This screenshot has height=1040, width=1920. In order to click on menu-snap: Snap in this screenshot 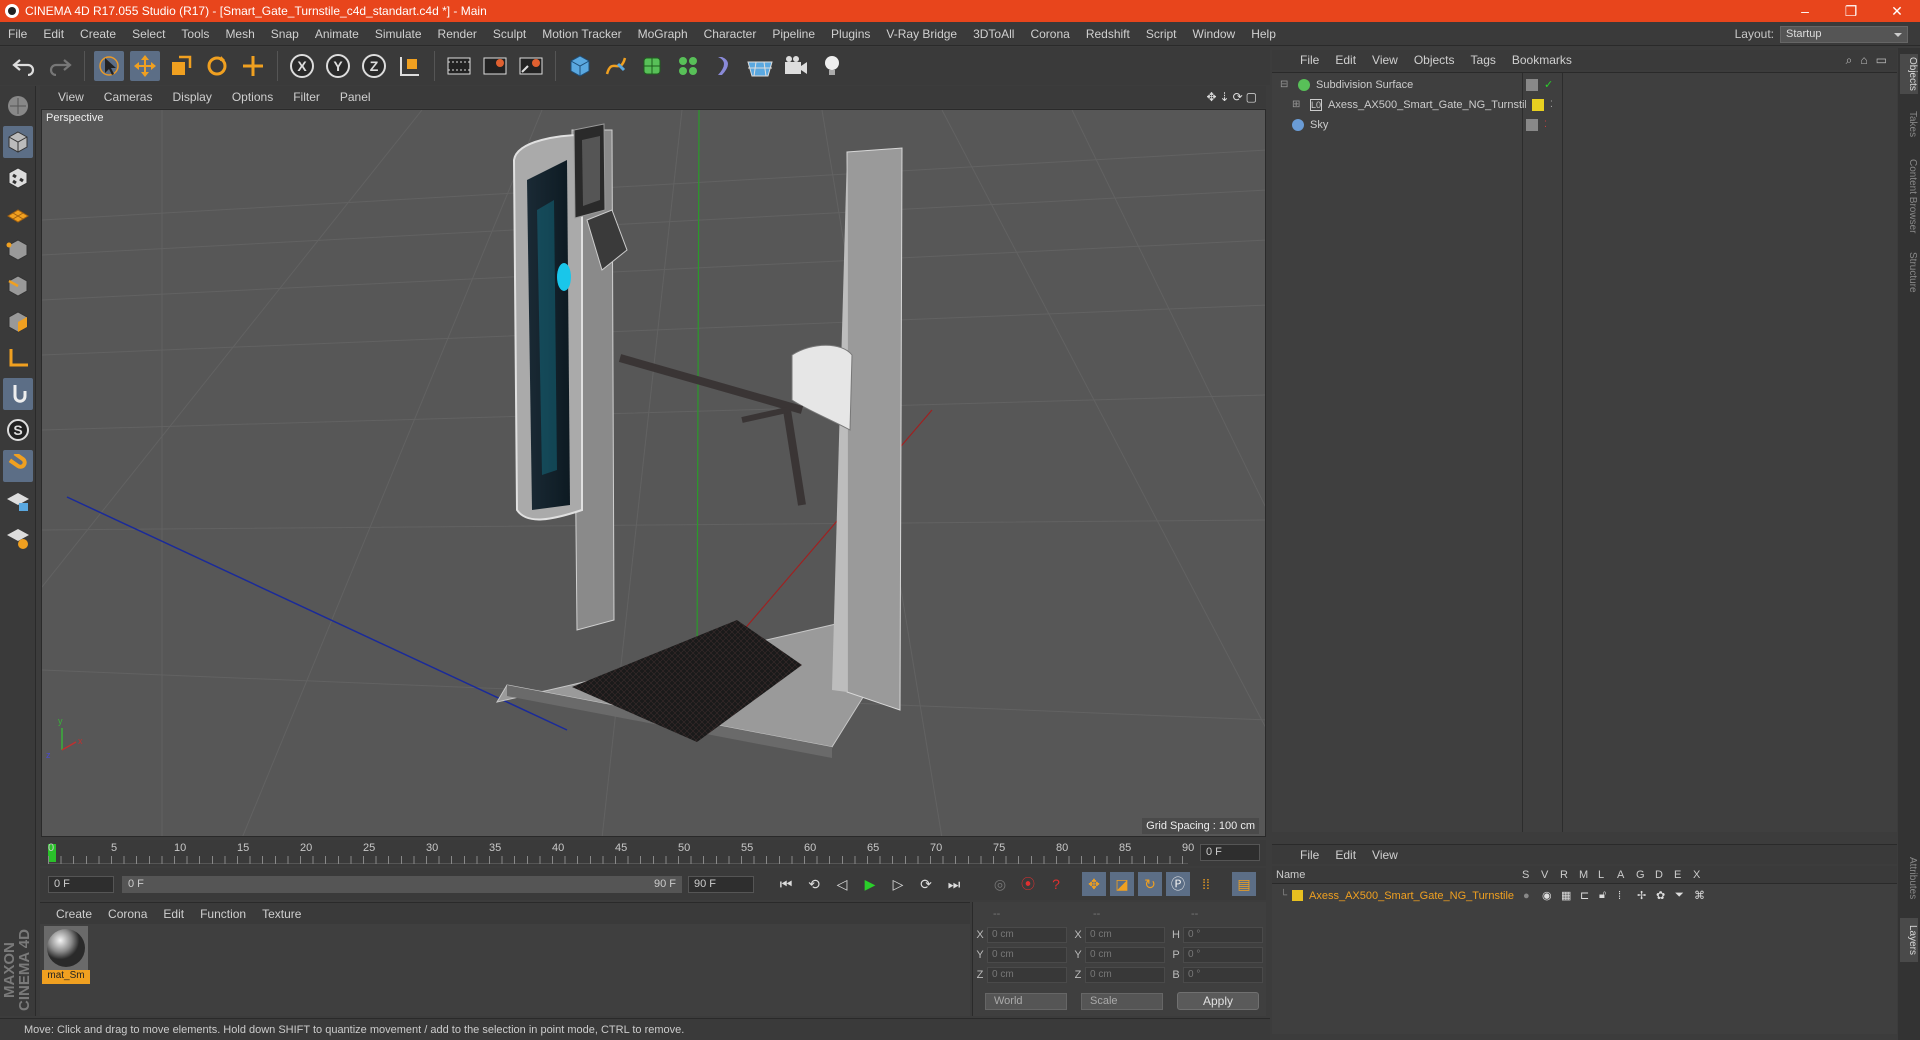, I will do `click(285, 34)`.